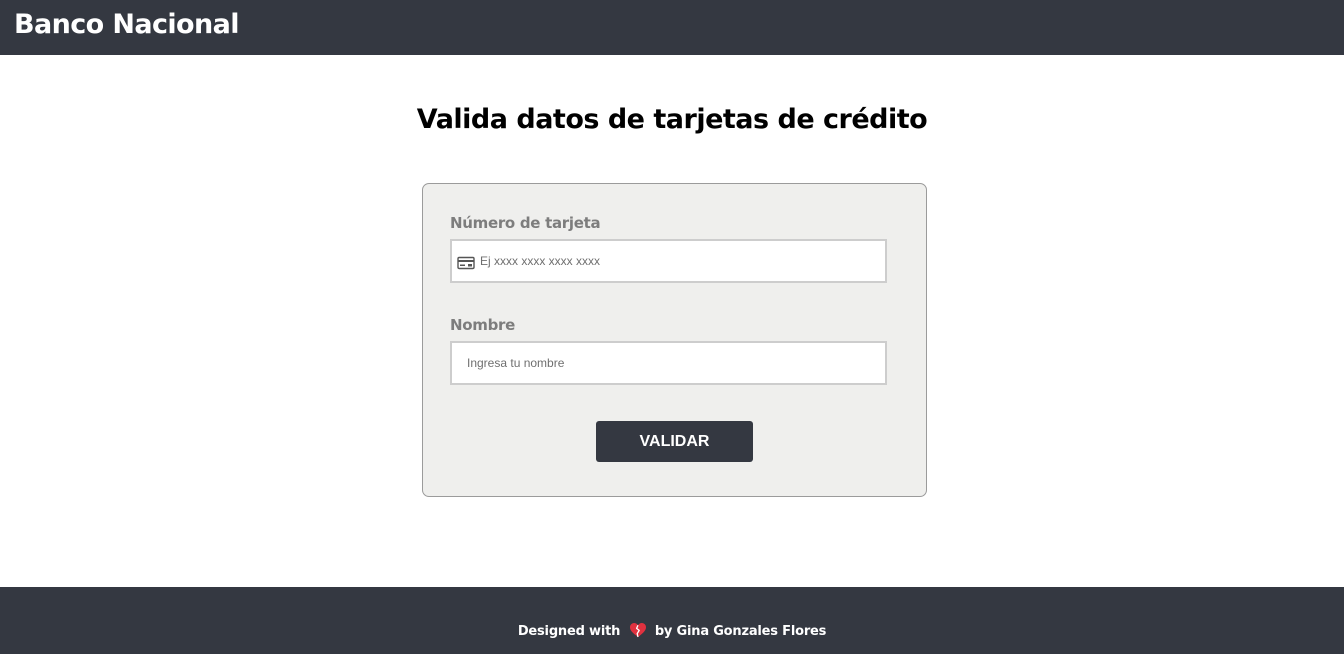  I want to click on card-number-field: Ej xxxx xxxx xxxx xxxx, so click(668, 261).